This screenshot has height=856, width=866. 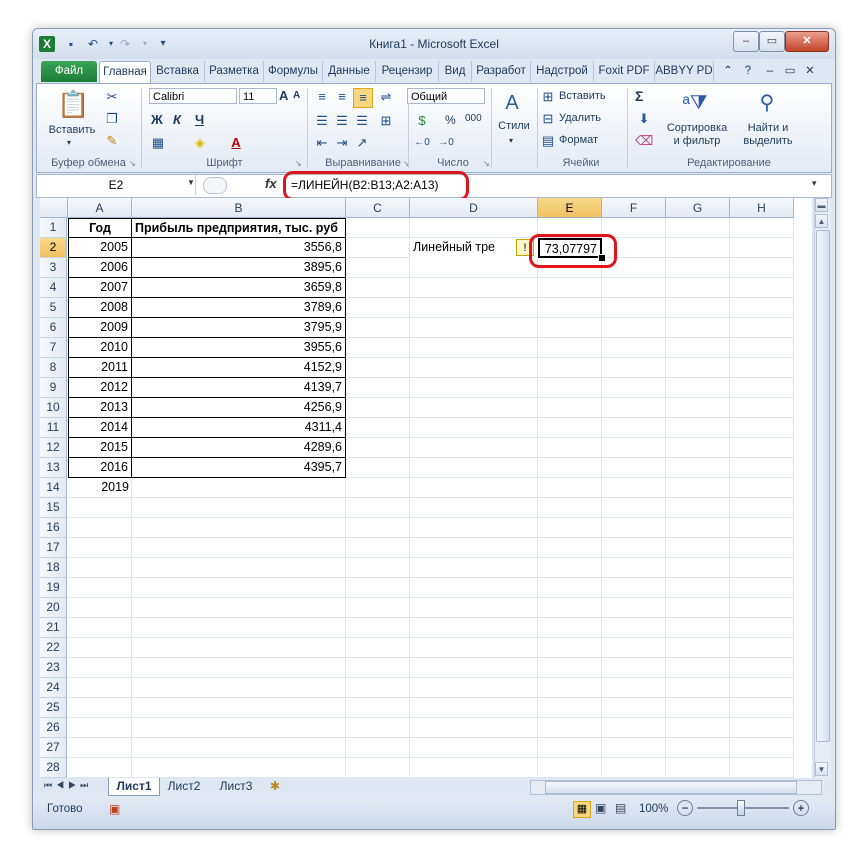 I want to click on row-header-8: 8, so click(x=53, y=368).